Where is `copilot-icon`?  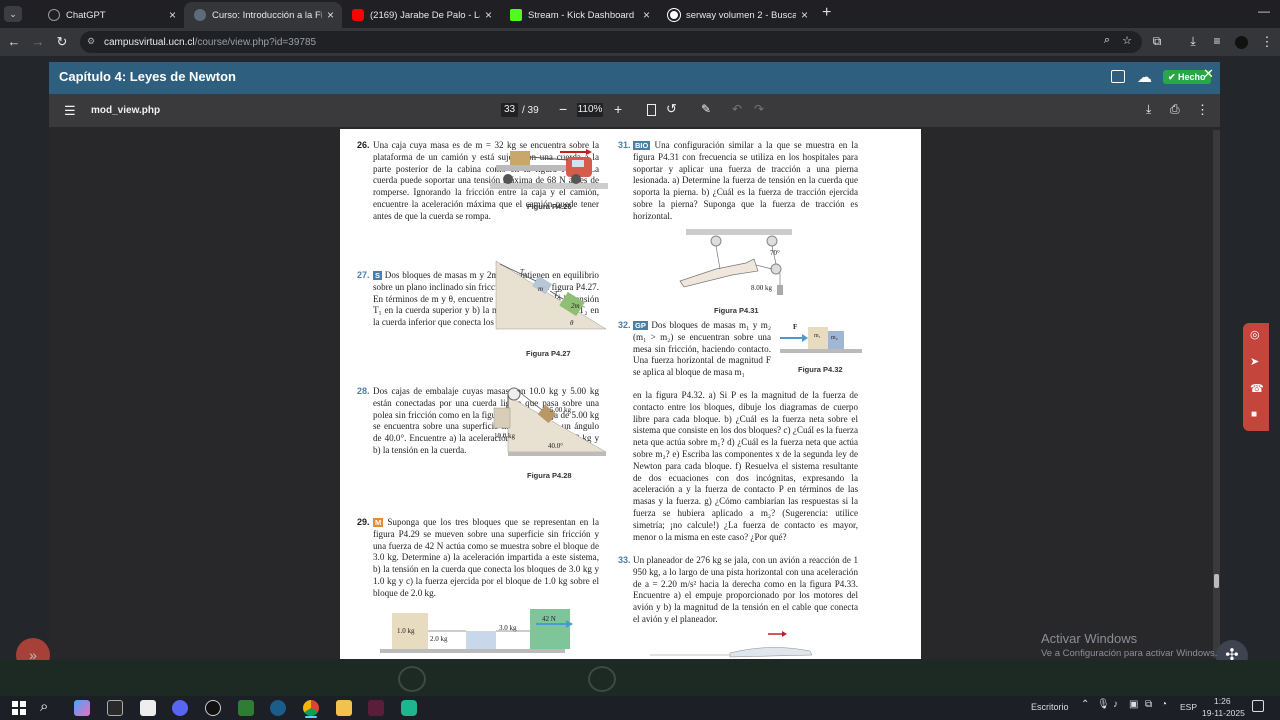 copilot-icon is located at coordinates (82, 708).